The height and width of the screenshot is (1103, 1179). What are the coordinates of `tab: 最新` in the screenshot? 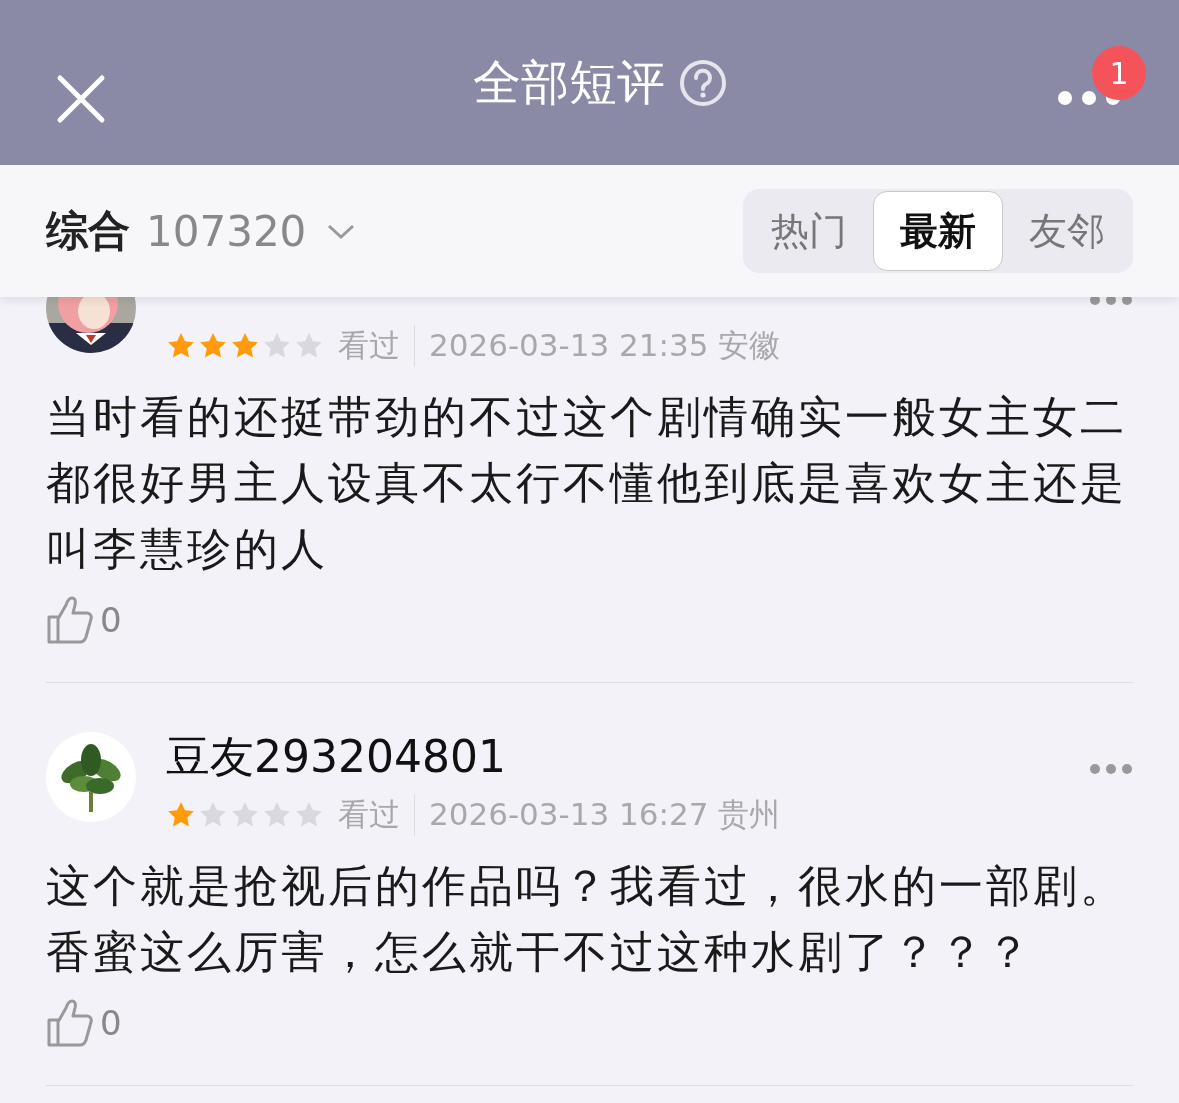 It's located at (938, 231).